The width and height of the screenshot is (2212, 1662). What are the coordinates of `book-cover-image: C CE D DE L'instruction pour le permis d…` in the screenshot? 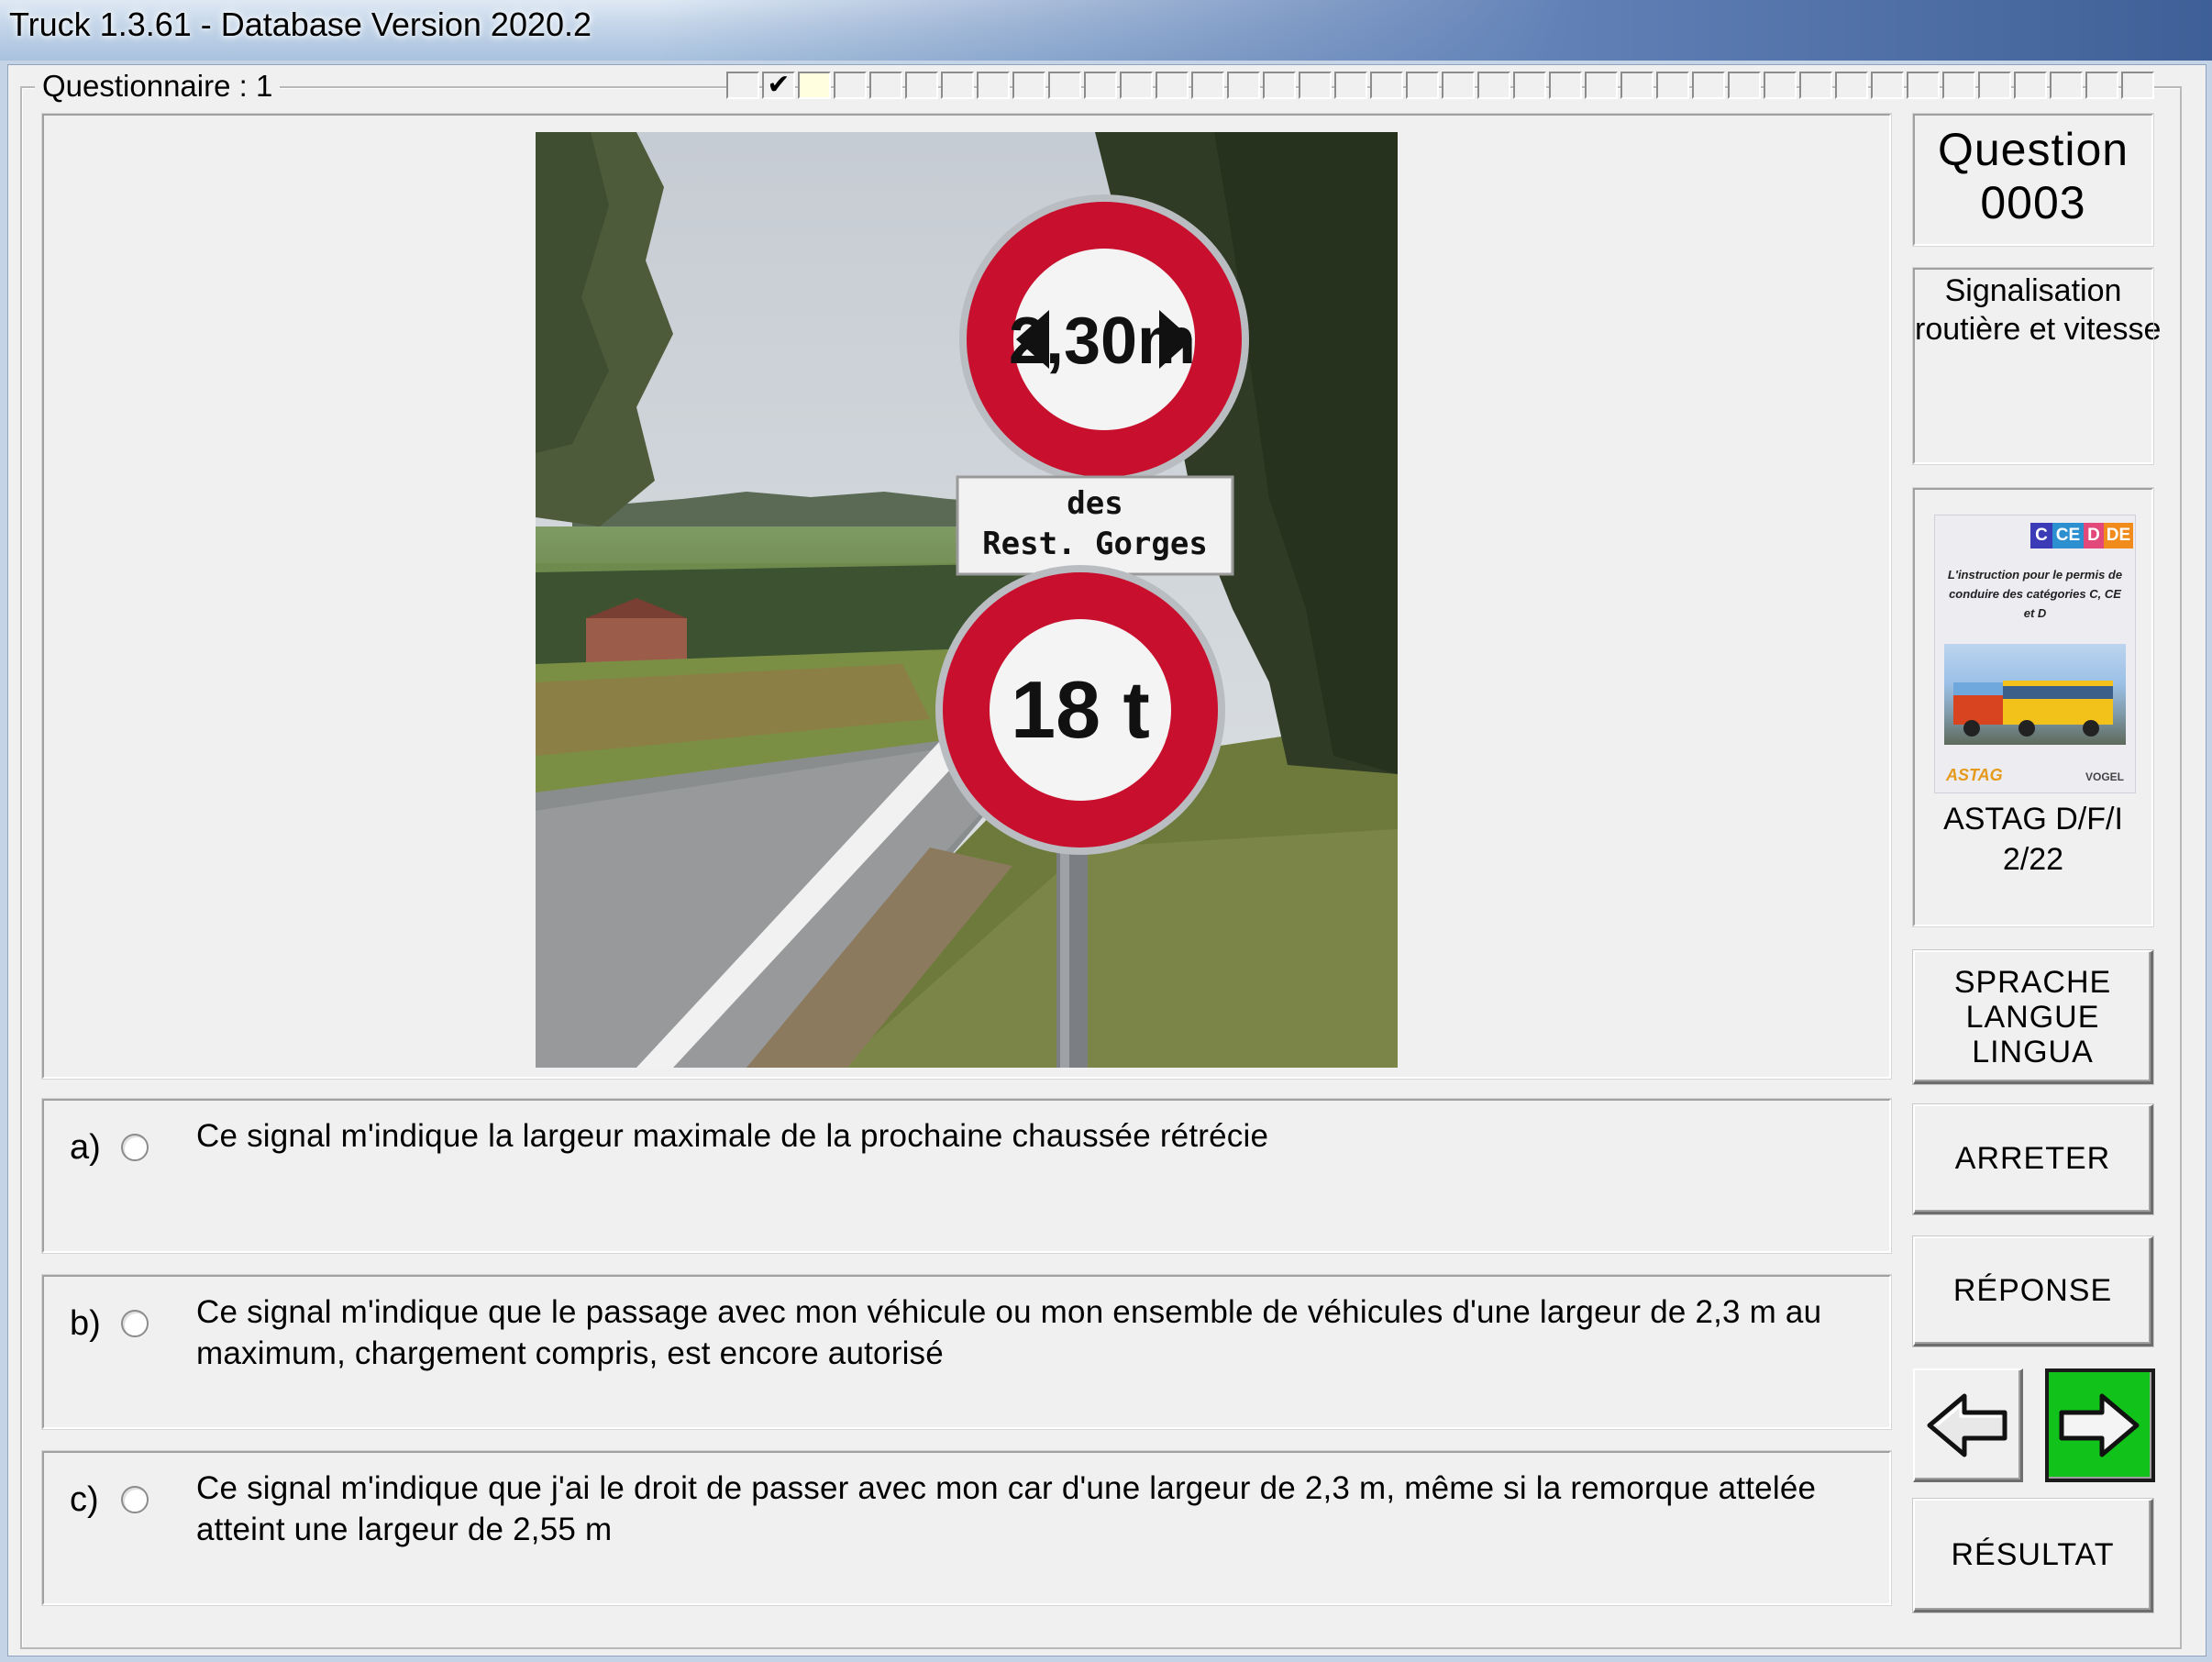 It's located at (2035, 653).